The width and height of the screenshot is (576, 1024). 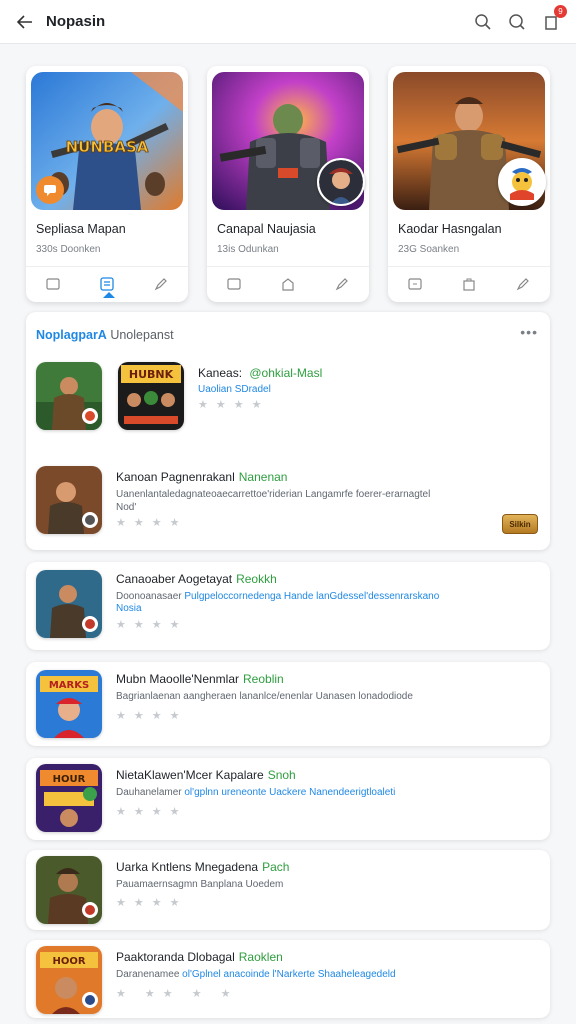 I want to click on rating-stars: ★ ★★ ★ ★, so click(x=177, y=994).